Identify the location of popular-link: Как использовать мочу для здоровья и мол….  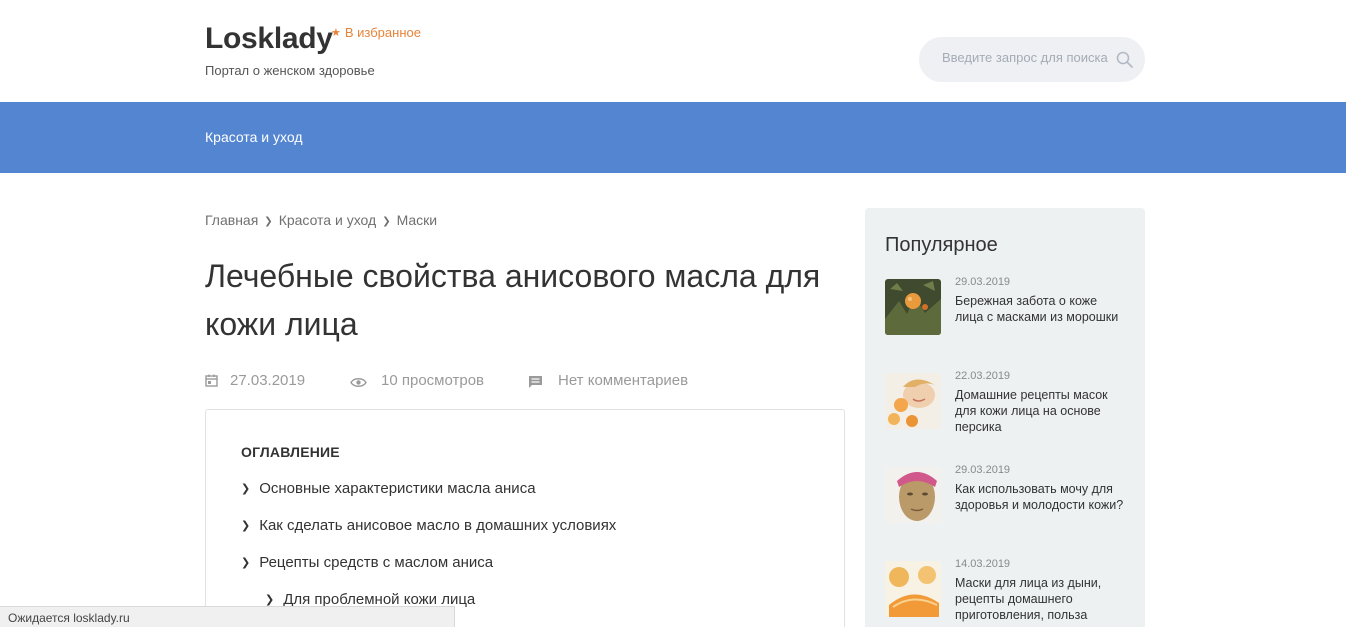
(1040, 497).